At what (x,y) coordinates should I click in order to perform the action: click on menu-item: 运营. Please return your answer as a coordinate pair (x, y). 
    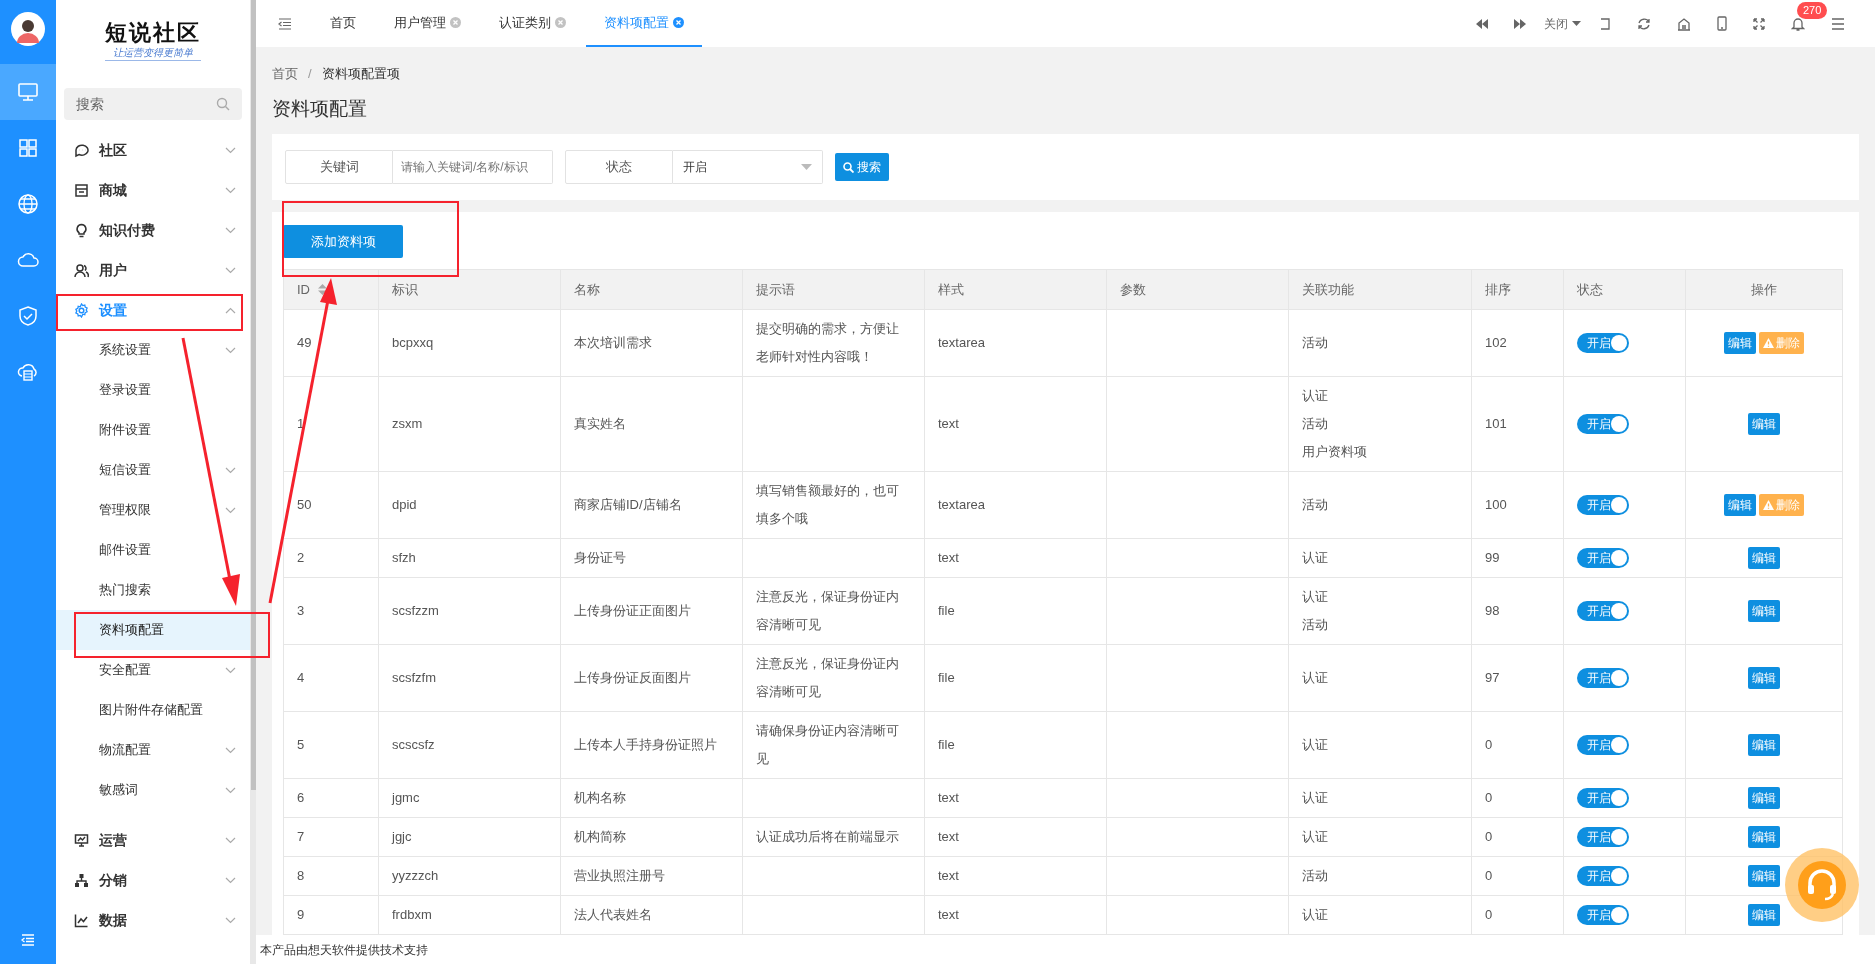
    Looking at the image, I should click on (153, 840).